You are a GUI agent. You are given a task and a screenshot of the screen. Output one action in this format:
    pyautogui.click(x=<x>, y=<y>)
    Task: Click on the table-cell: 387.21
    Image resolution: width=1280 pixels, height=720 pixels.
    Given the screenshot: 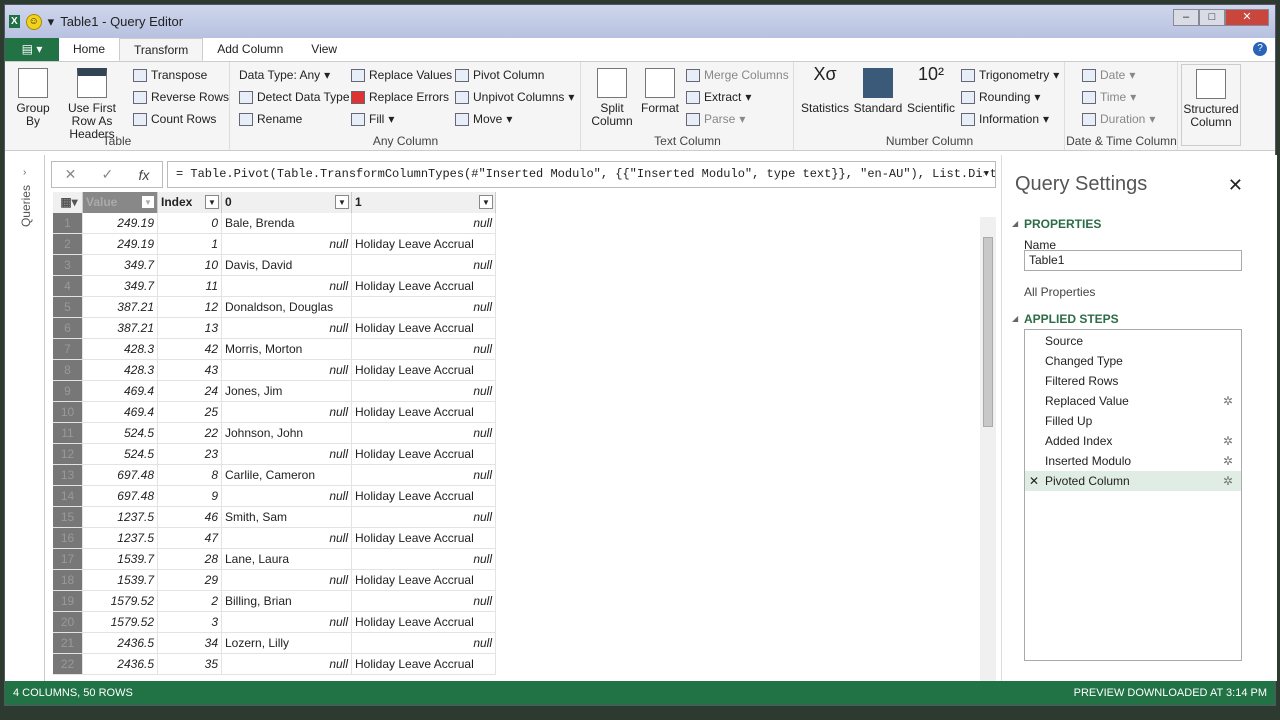 What is the action you would take?
    pyautogui.click(x=120, y=328)
    